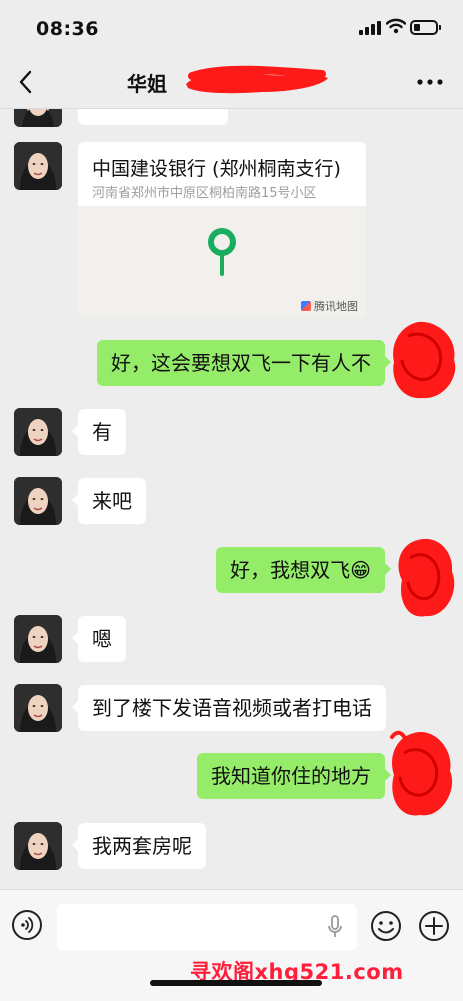  I want to click on plus-icon, so click(434, 926).